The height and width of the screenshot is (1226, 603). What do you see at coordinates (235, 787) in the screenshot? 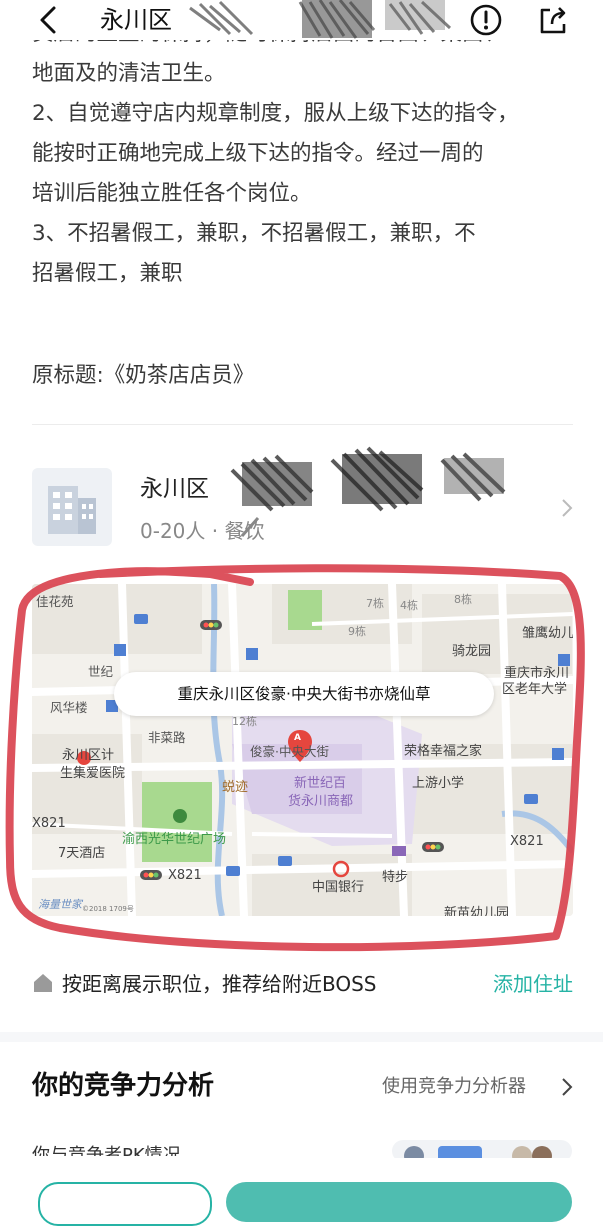
I see `map-label: 蜕迹` at bounding box center [235, 787].